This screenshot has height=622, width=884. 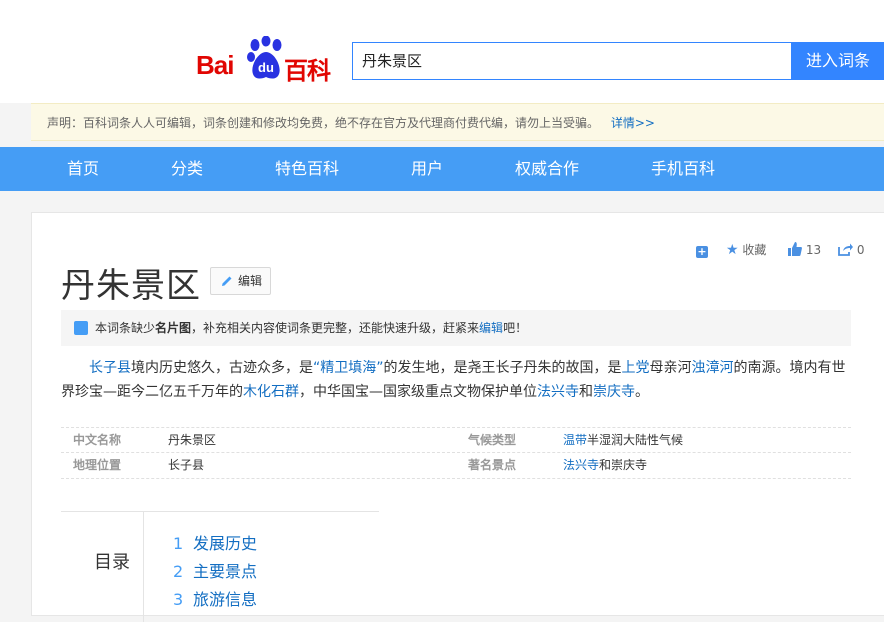 I want to click on nav-item-users: 用户, so click(x=427, y=169).